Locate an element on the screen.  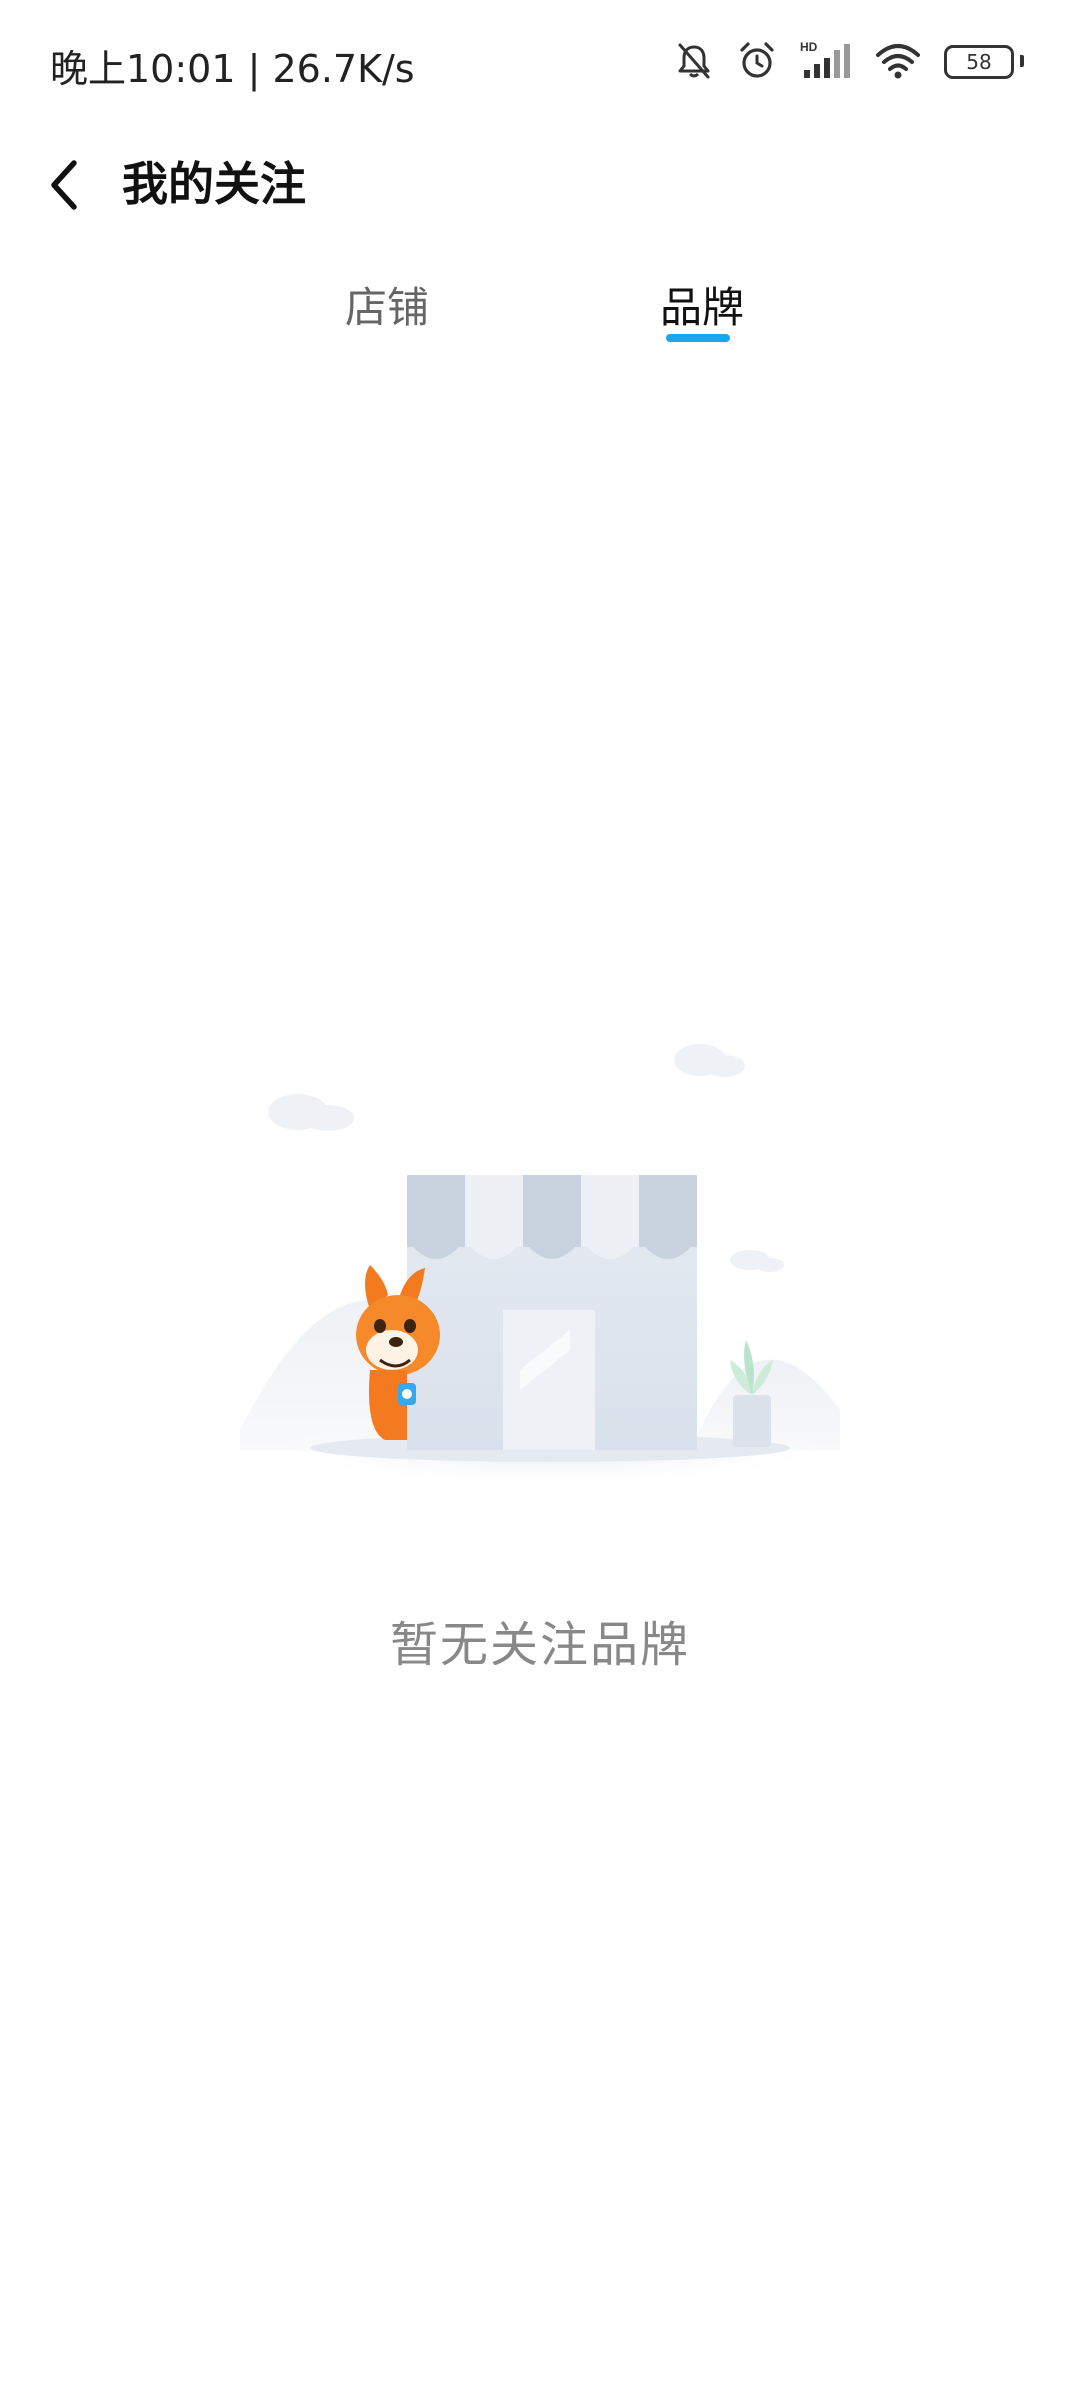
battery-icon: 58 is located at coordinates (984, 62).